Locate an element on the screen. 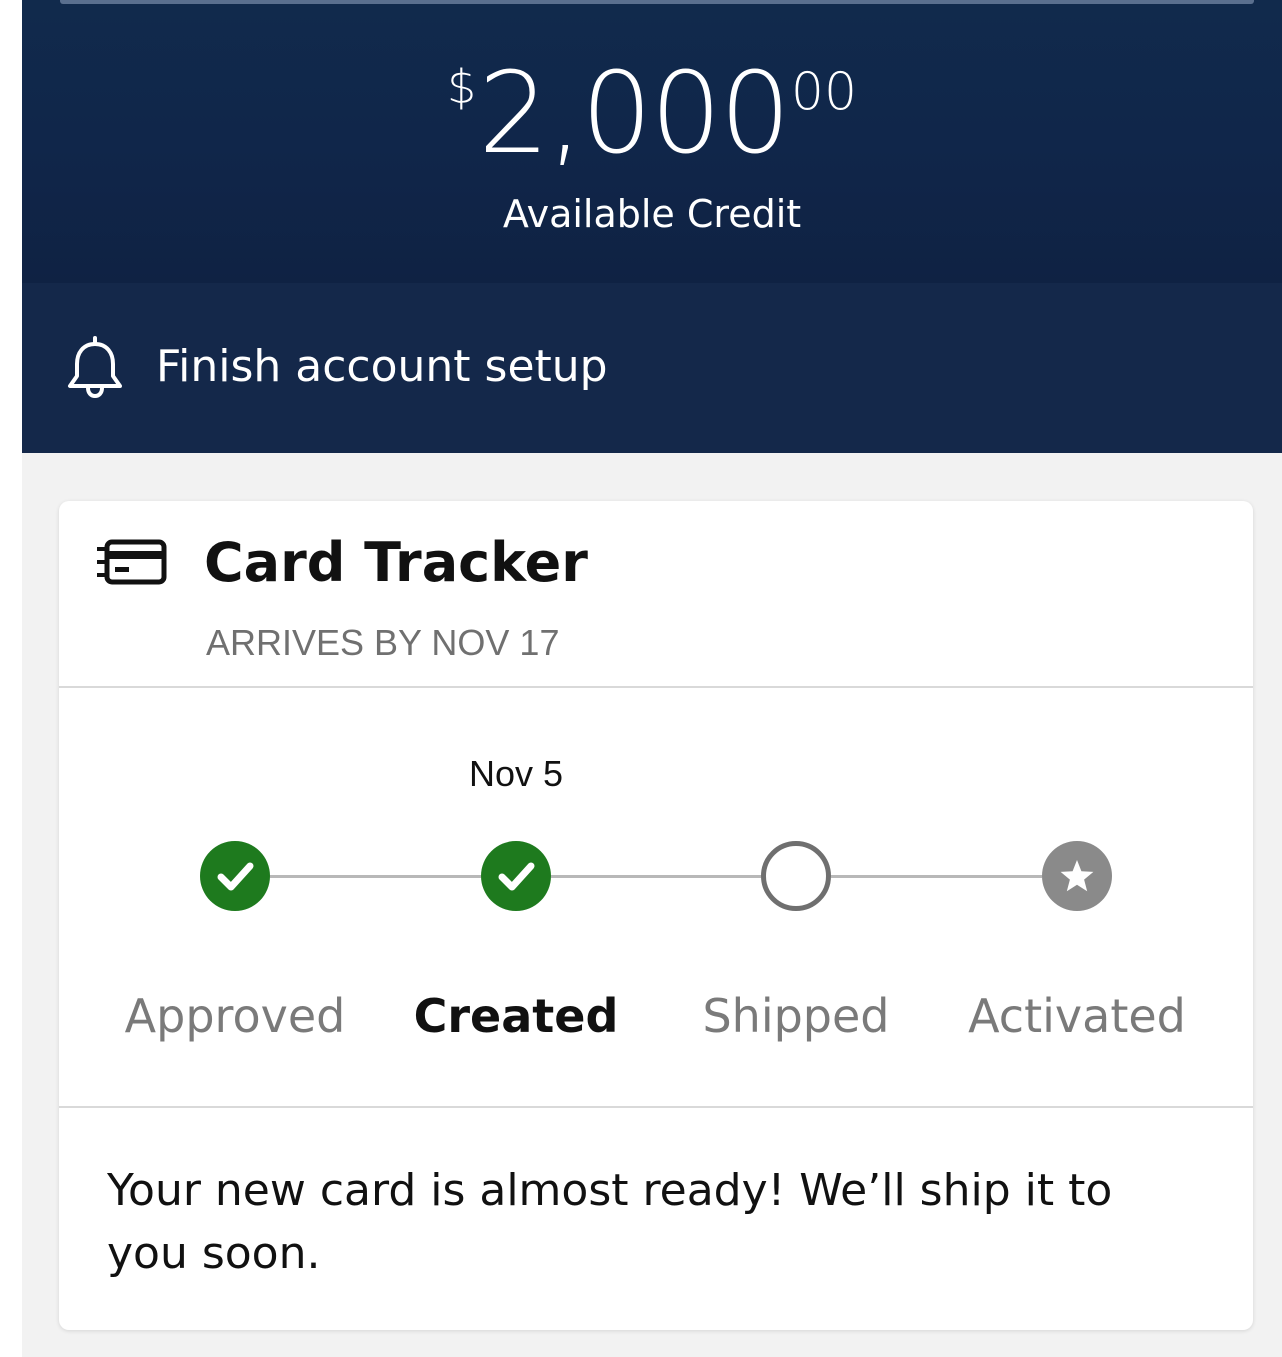 This screenshot has height=1357, width=1282. amount-cents: 00 is located at coordinates (824, 92).